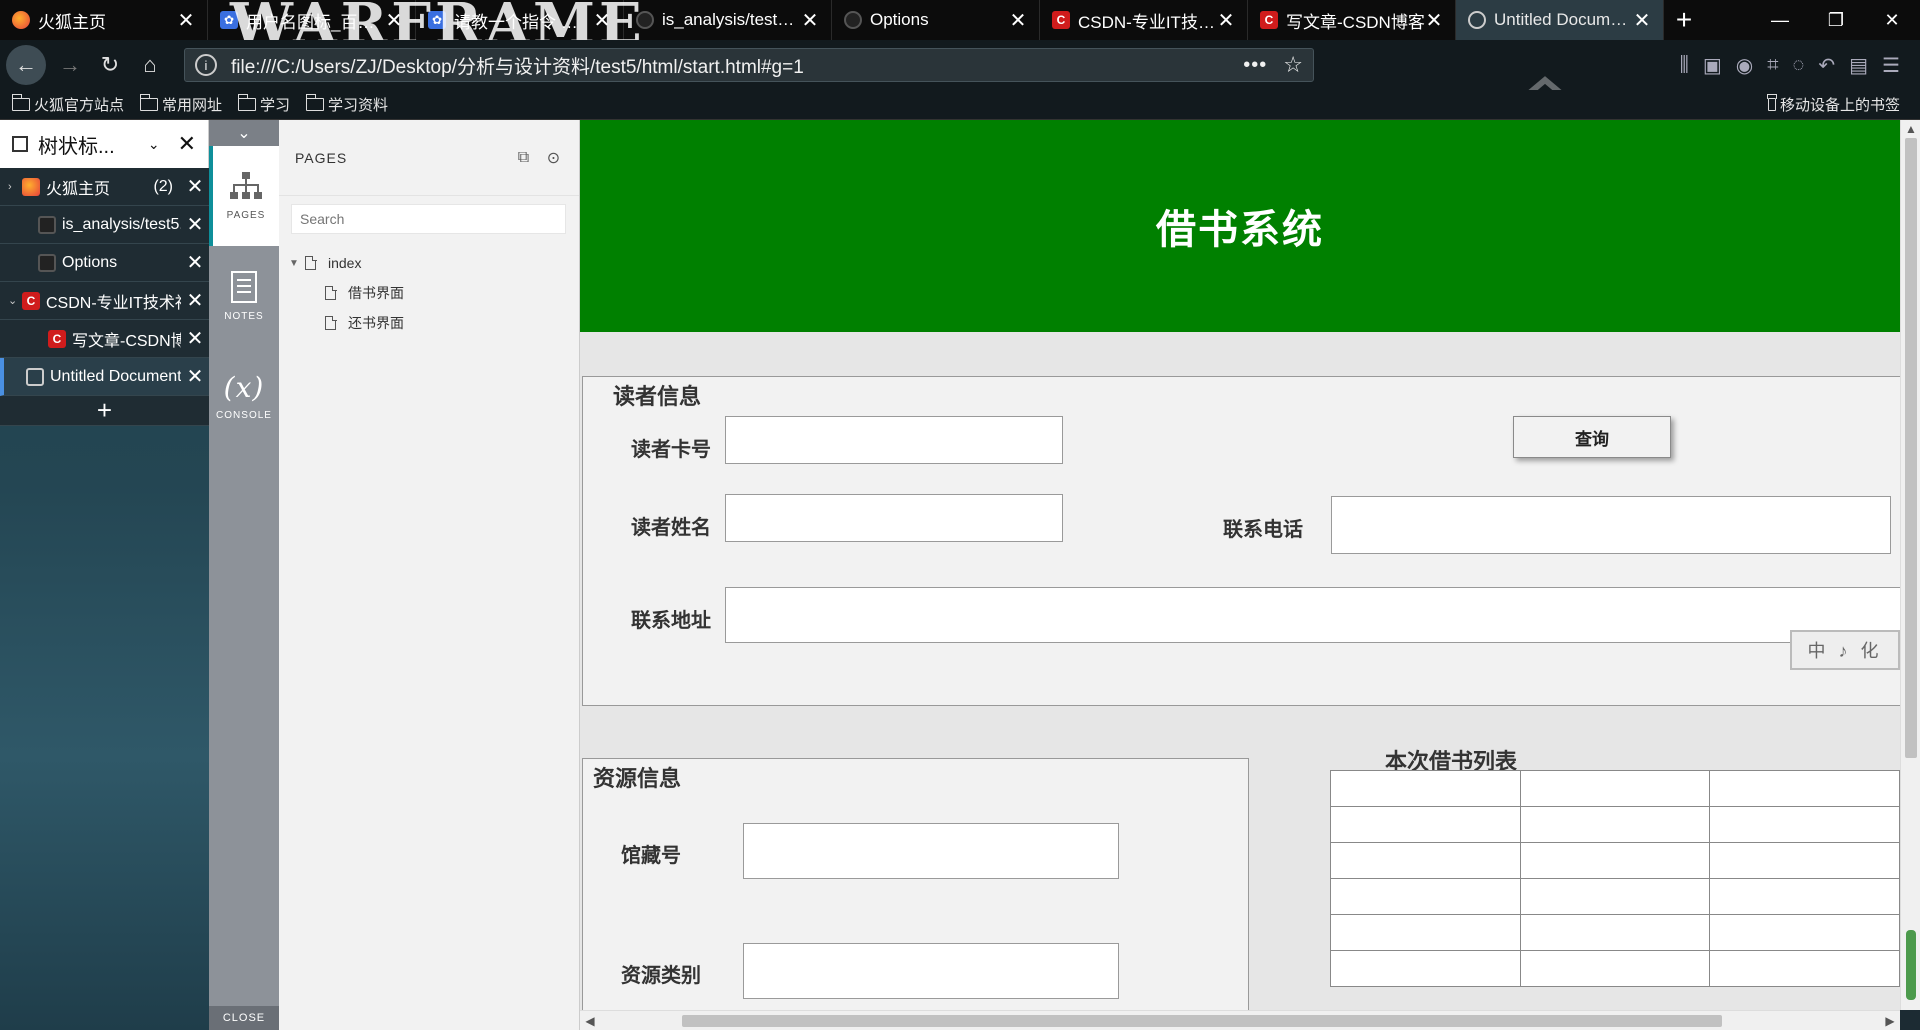  What do you see at coordinates (428, 219) in the screenshot?
I see `pages-search-input` at bounding box center [428, 219].